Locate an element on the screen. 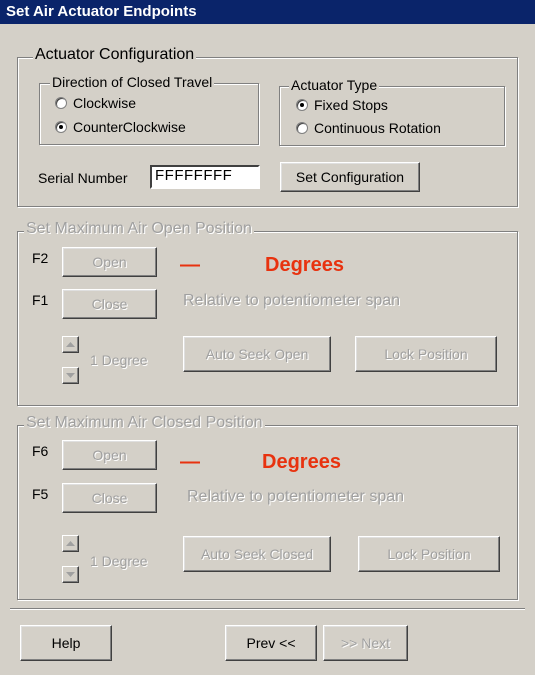 The height and width of the screenshot is (675, 535). radio-fixed-stops-indicator is located at coordinates (302, 105).